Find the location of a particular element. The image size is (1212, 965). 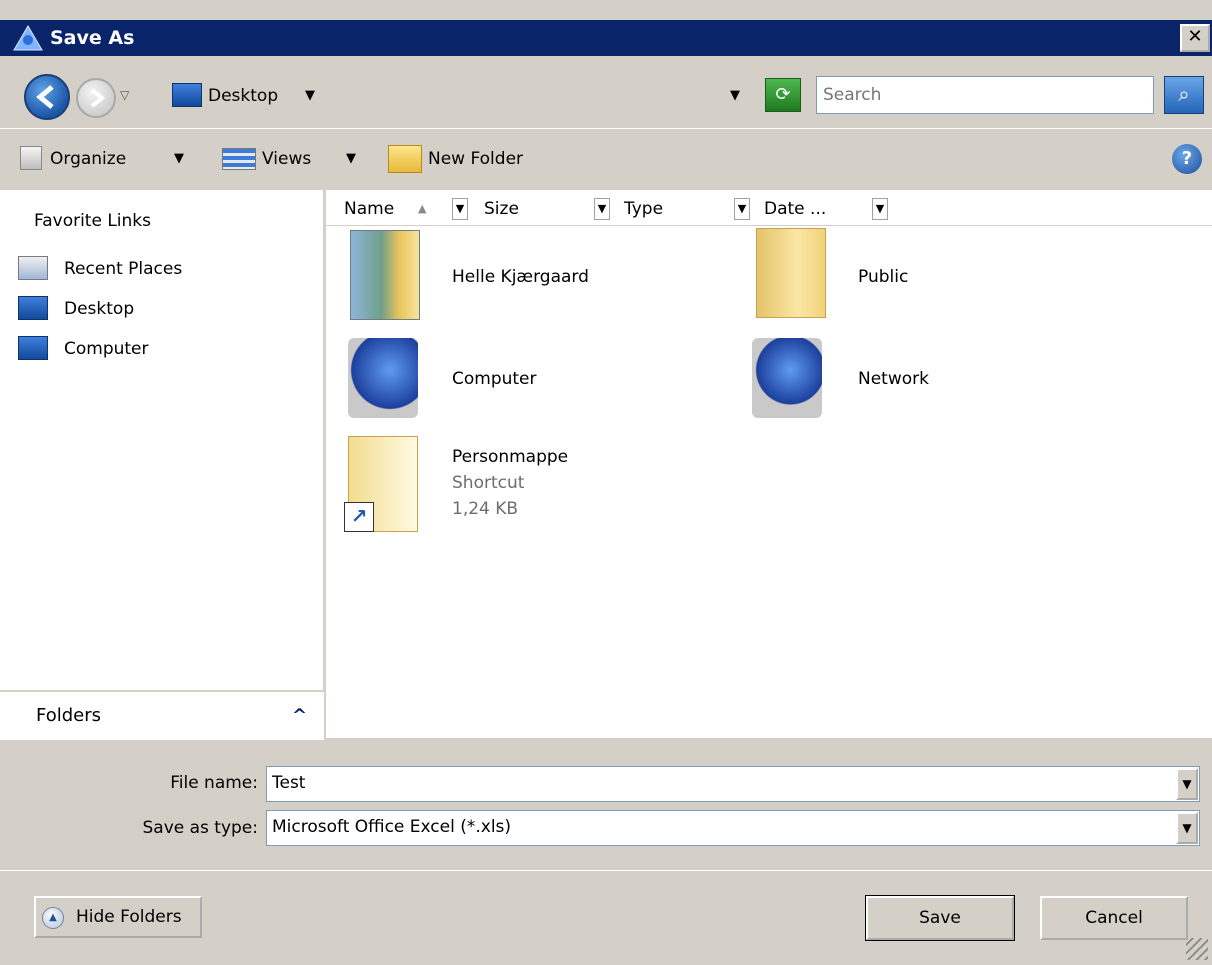

search-button: ⌕ is located at coordinates (1184, 95).